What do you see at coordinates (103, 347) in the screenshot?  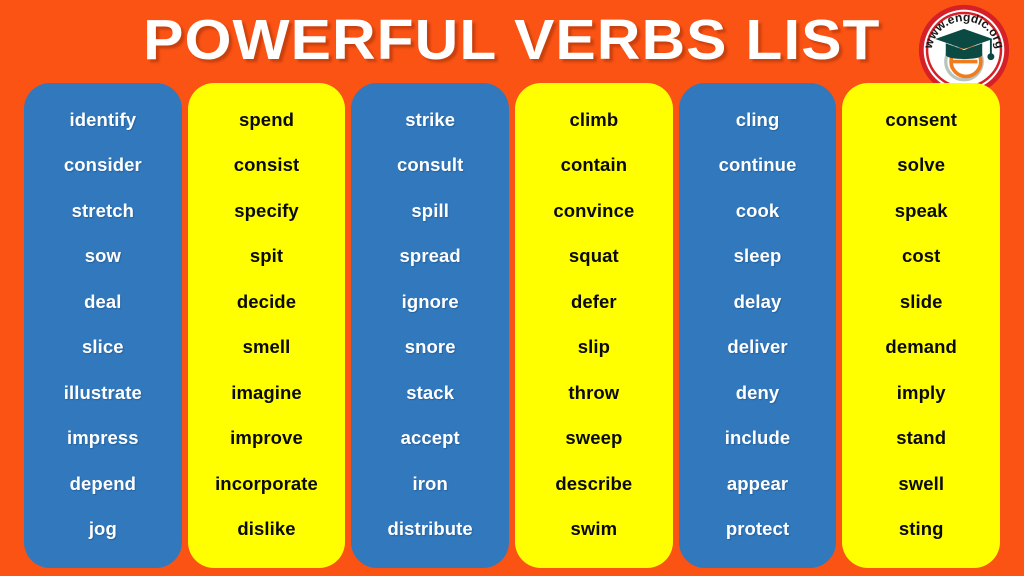 I see `verb-item: slice` at bounding box center [103, 347].